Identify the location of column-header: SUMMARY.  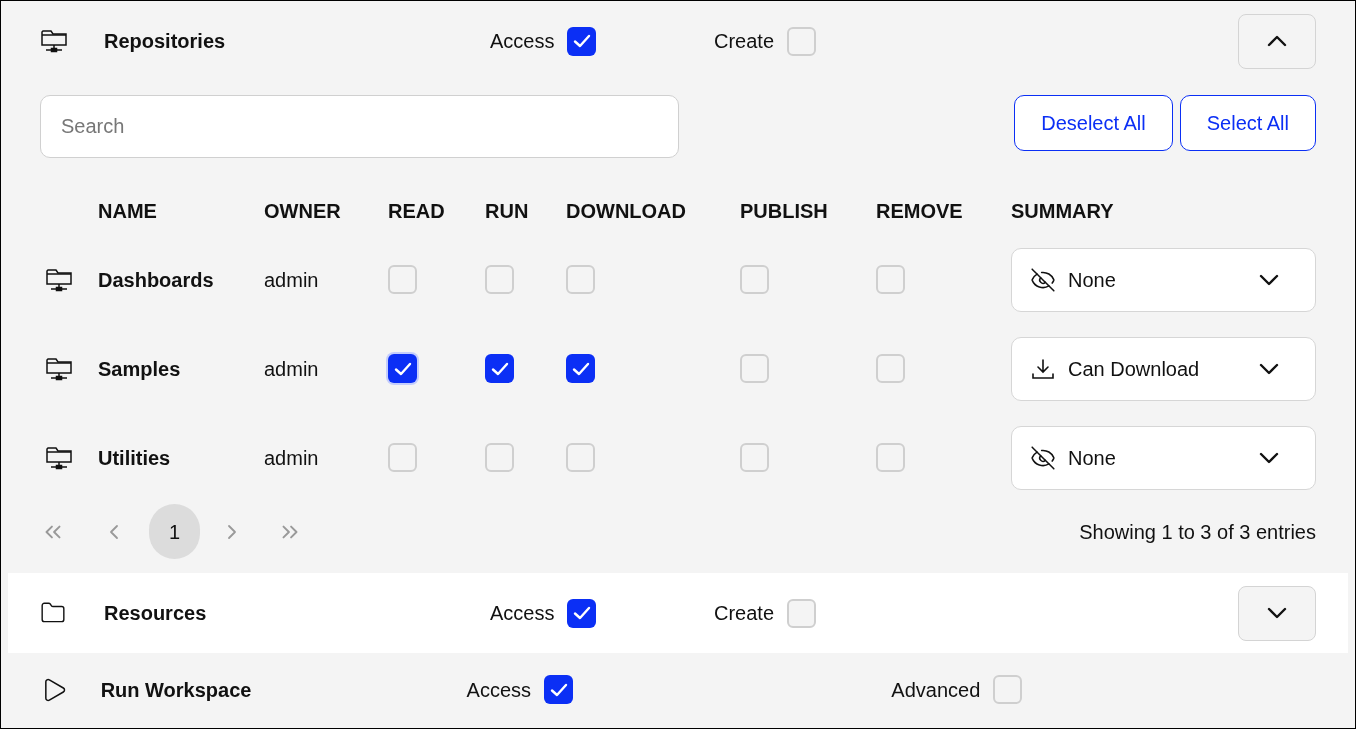
(1063, 211).